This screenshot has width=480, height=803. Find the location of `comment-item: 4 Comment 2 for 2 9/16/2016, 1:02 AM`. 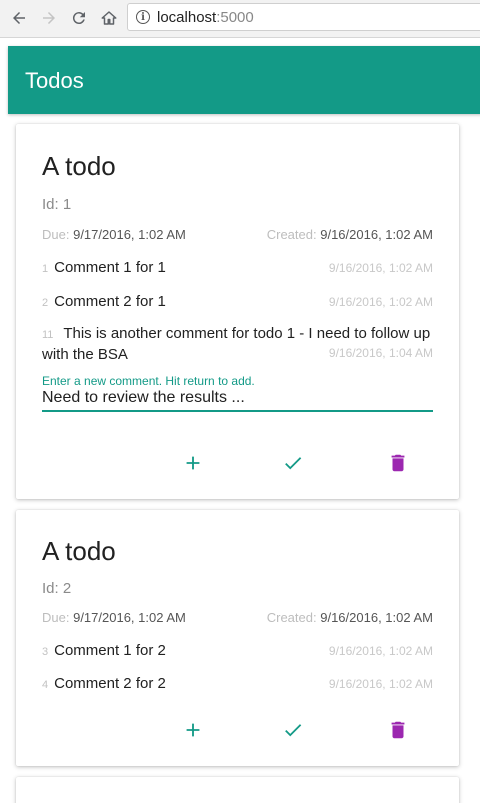

comment-item: 4 Comment 2 for 2 9/16/2016, 1:02 AM is located at coordinates (237, 684).